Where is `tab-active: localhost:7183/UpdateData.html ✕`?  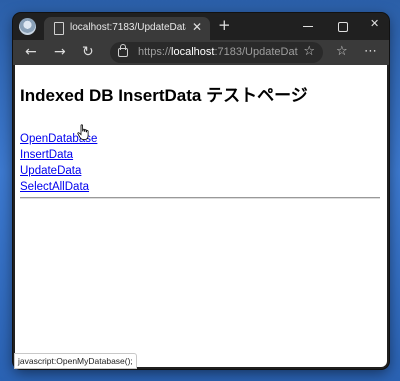
tab-active: localhost:7183/UpdateData.html ✕ is located at coordinates (127, 28).